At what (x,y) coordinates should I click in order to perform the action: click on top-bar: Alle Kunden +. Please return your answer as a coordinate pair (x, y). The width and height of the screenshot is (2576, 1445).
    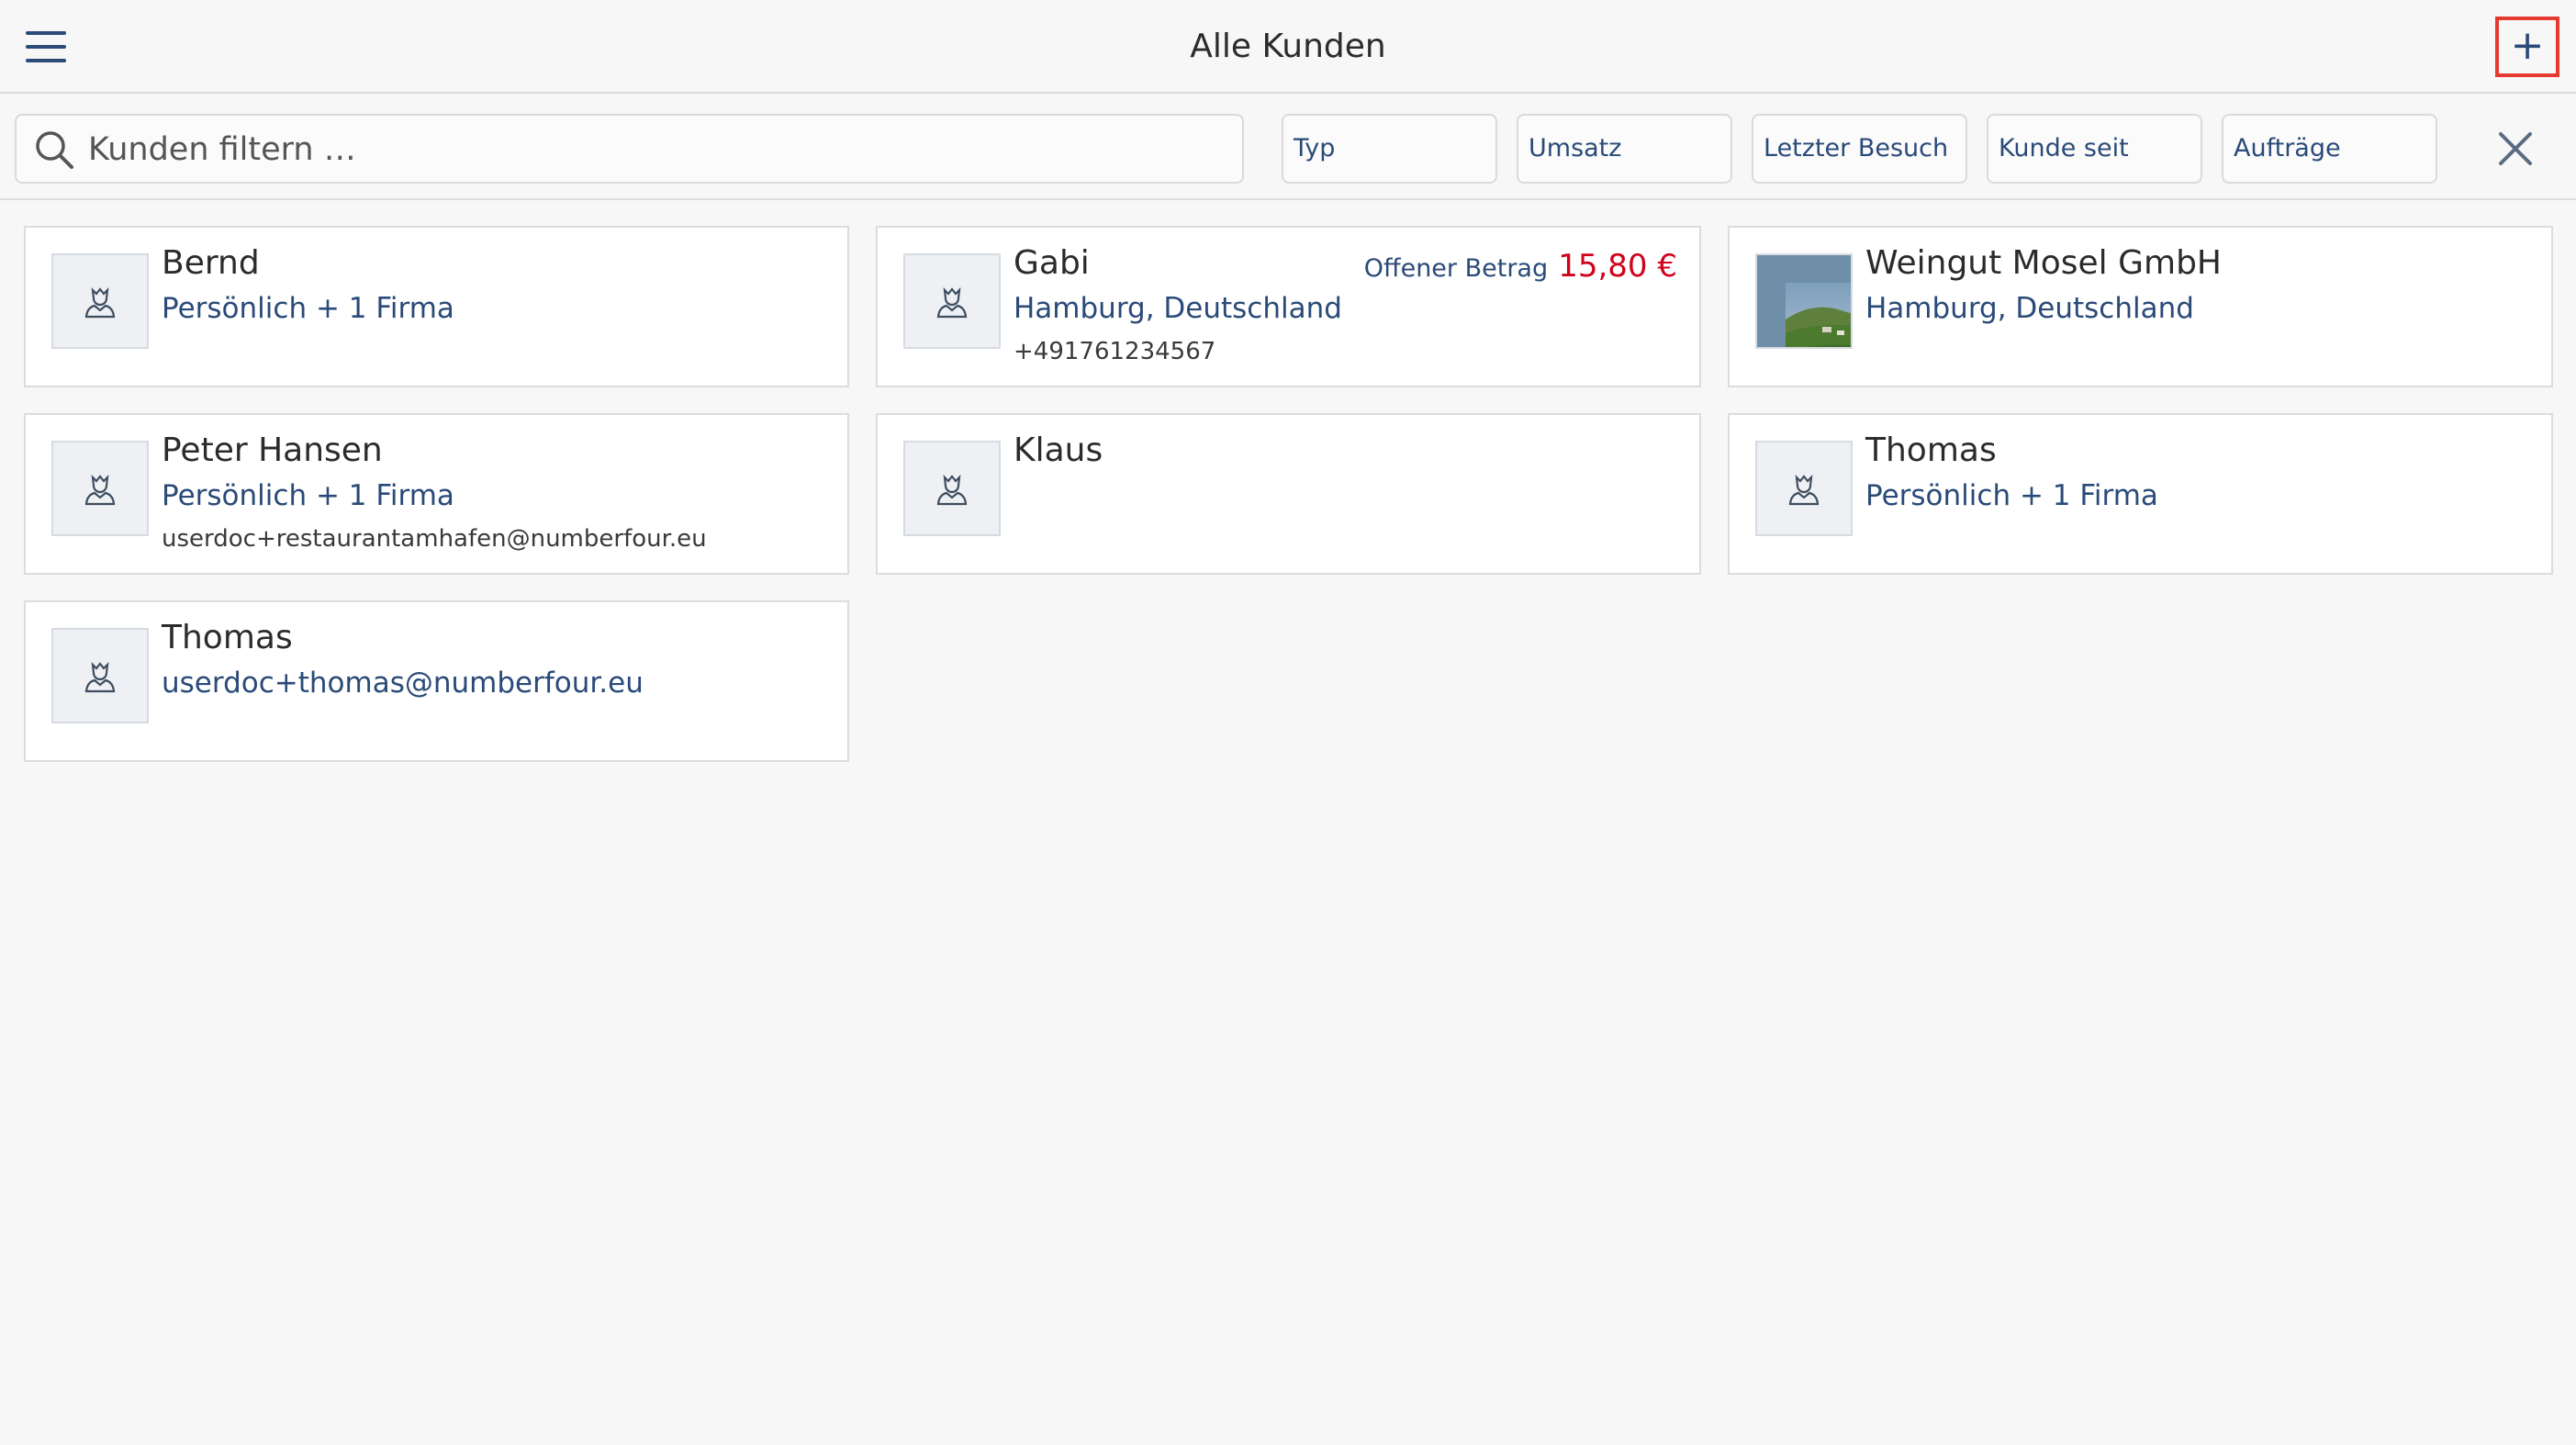
    Looking at the image, I should click on (1288, 47).